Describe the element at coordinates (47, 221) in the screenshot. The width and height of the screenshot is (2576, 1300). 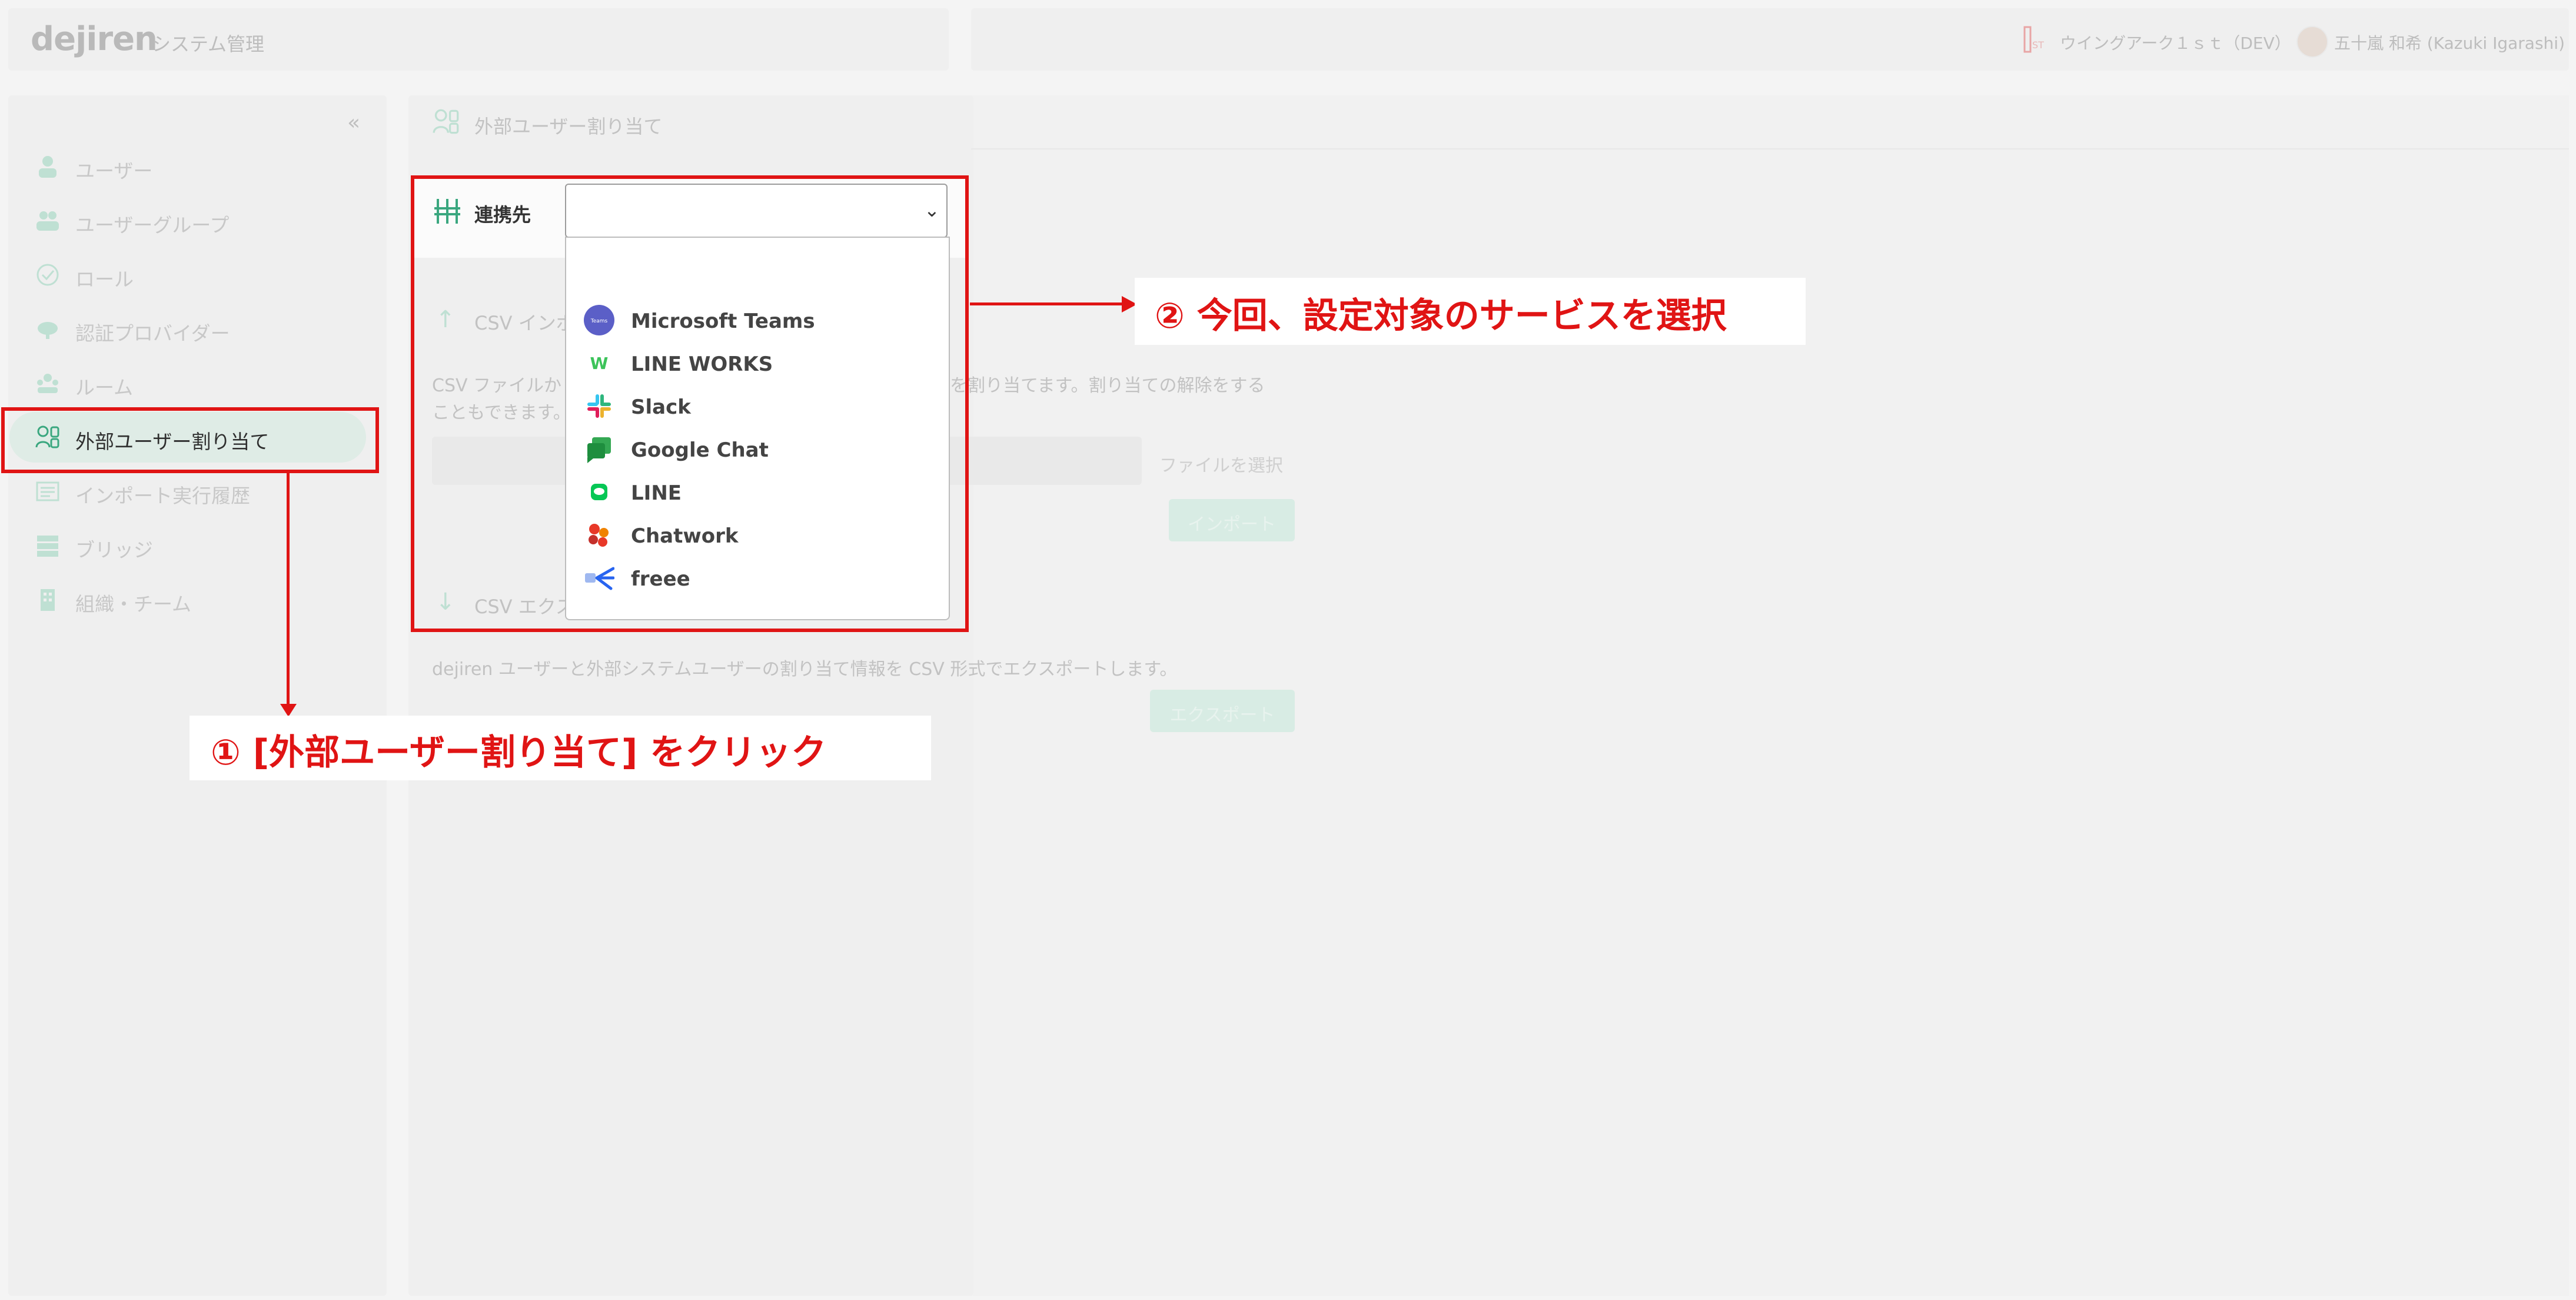
I see `user-group-icon` at that location.